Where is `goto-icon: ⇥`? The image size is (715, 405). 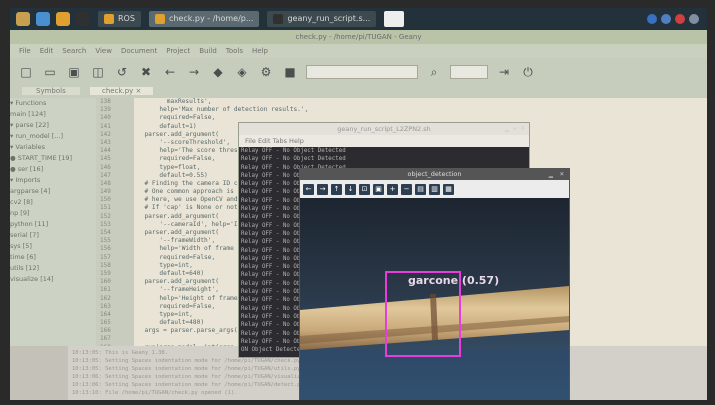 goto-icon: ⇥ is located at coordinates (504, 72).